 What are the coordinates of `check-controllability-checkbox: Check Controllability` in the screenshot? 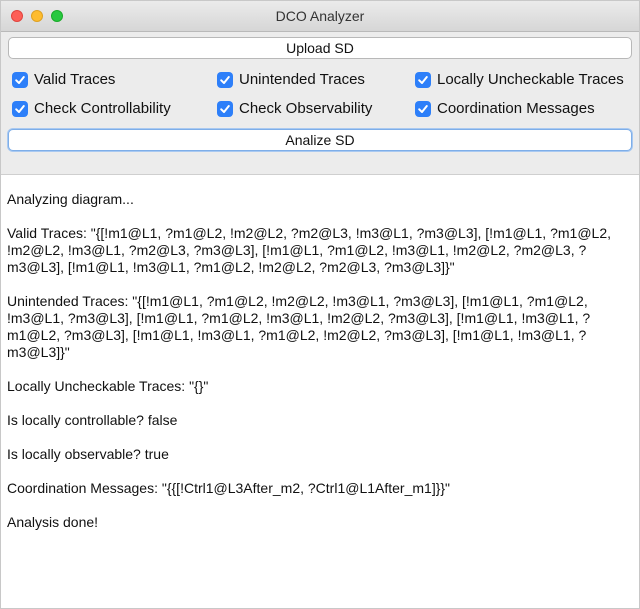 It's located at (114, 108).